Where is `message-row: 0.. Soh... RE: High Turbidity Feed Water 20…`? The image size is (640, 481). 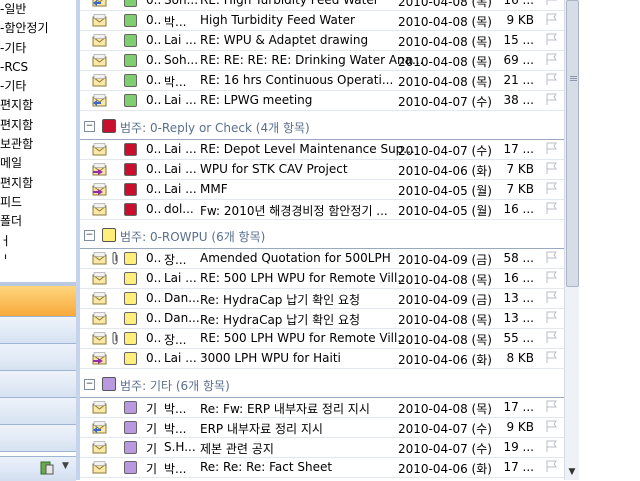
message-row: 0.. Soh... RE: High Turbidity Feed Water 20… is located at coordinates (322, 5).